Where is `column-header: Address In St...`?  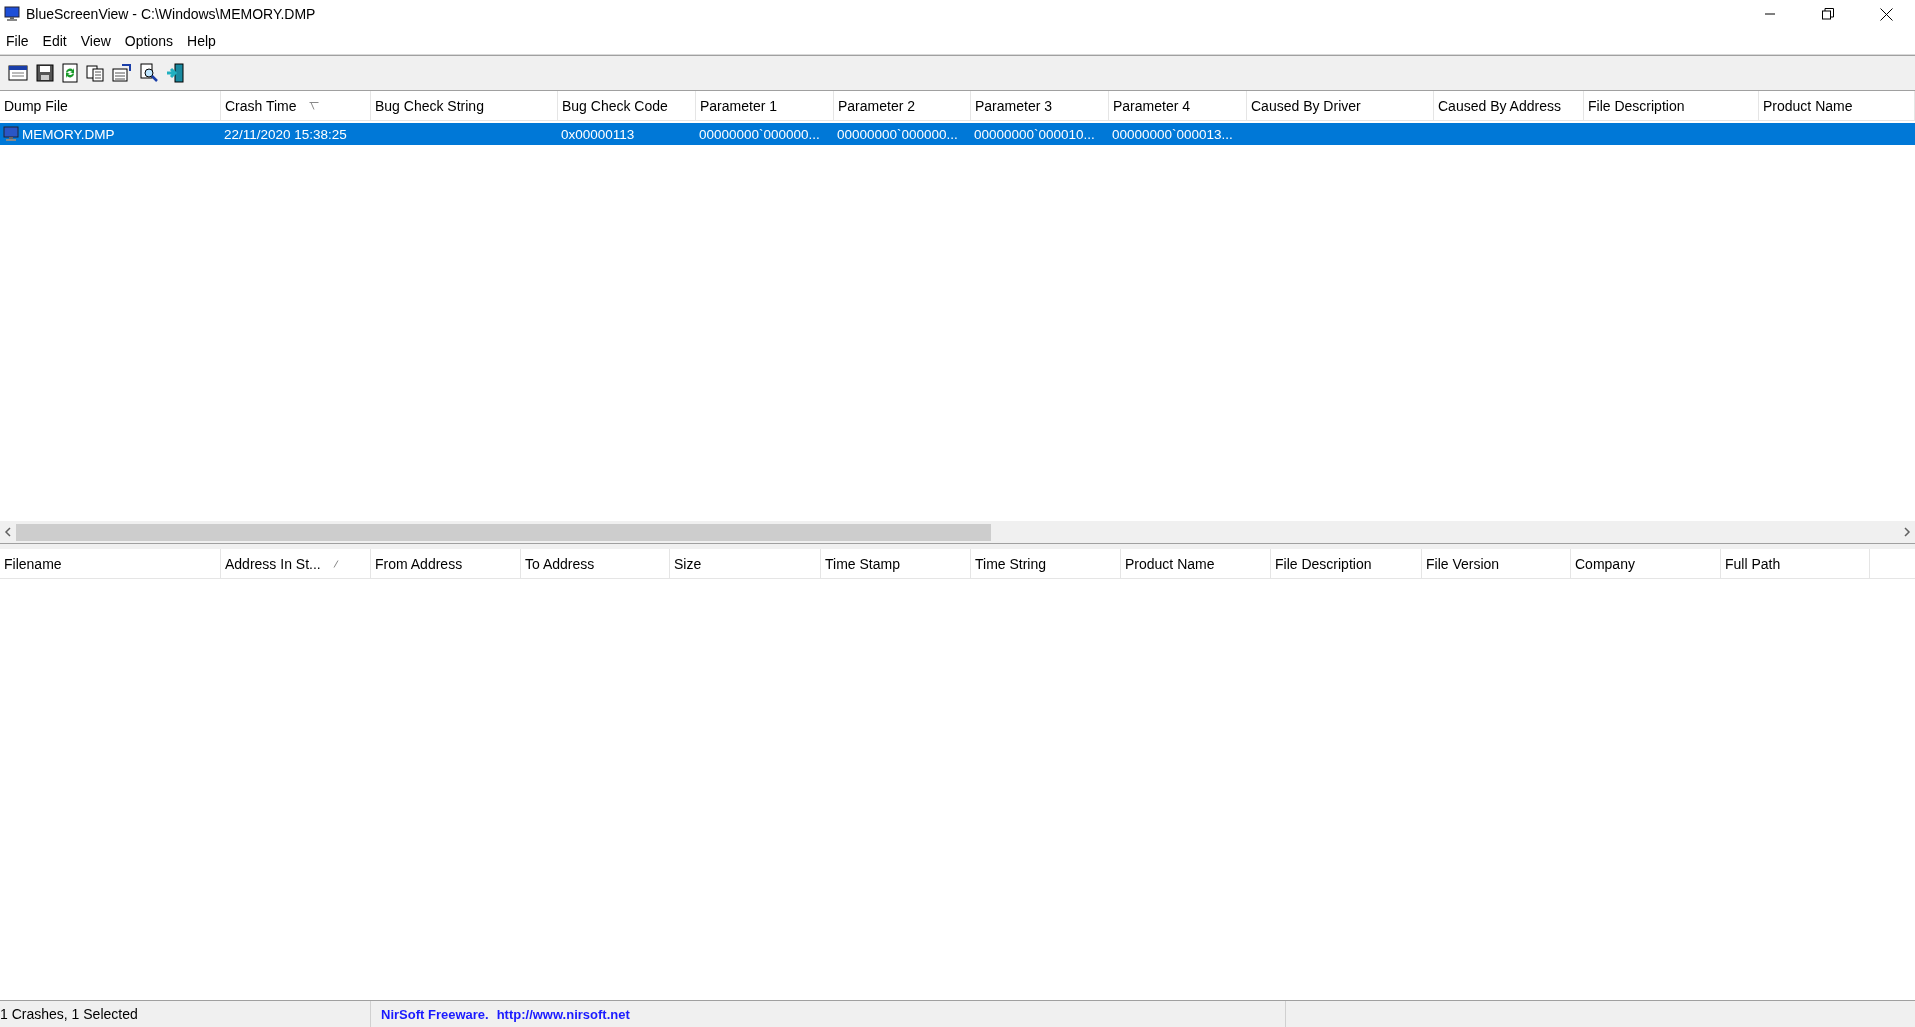 column-header: Address In St... is located at coordinates (296, 563).